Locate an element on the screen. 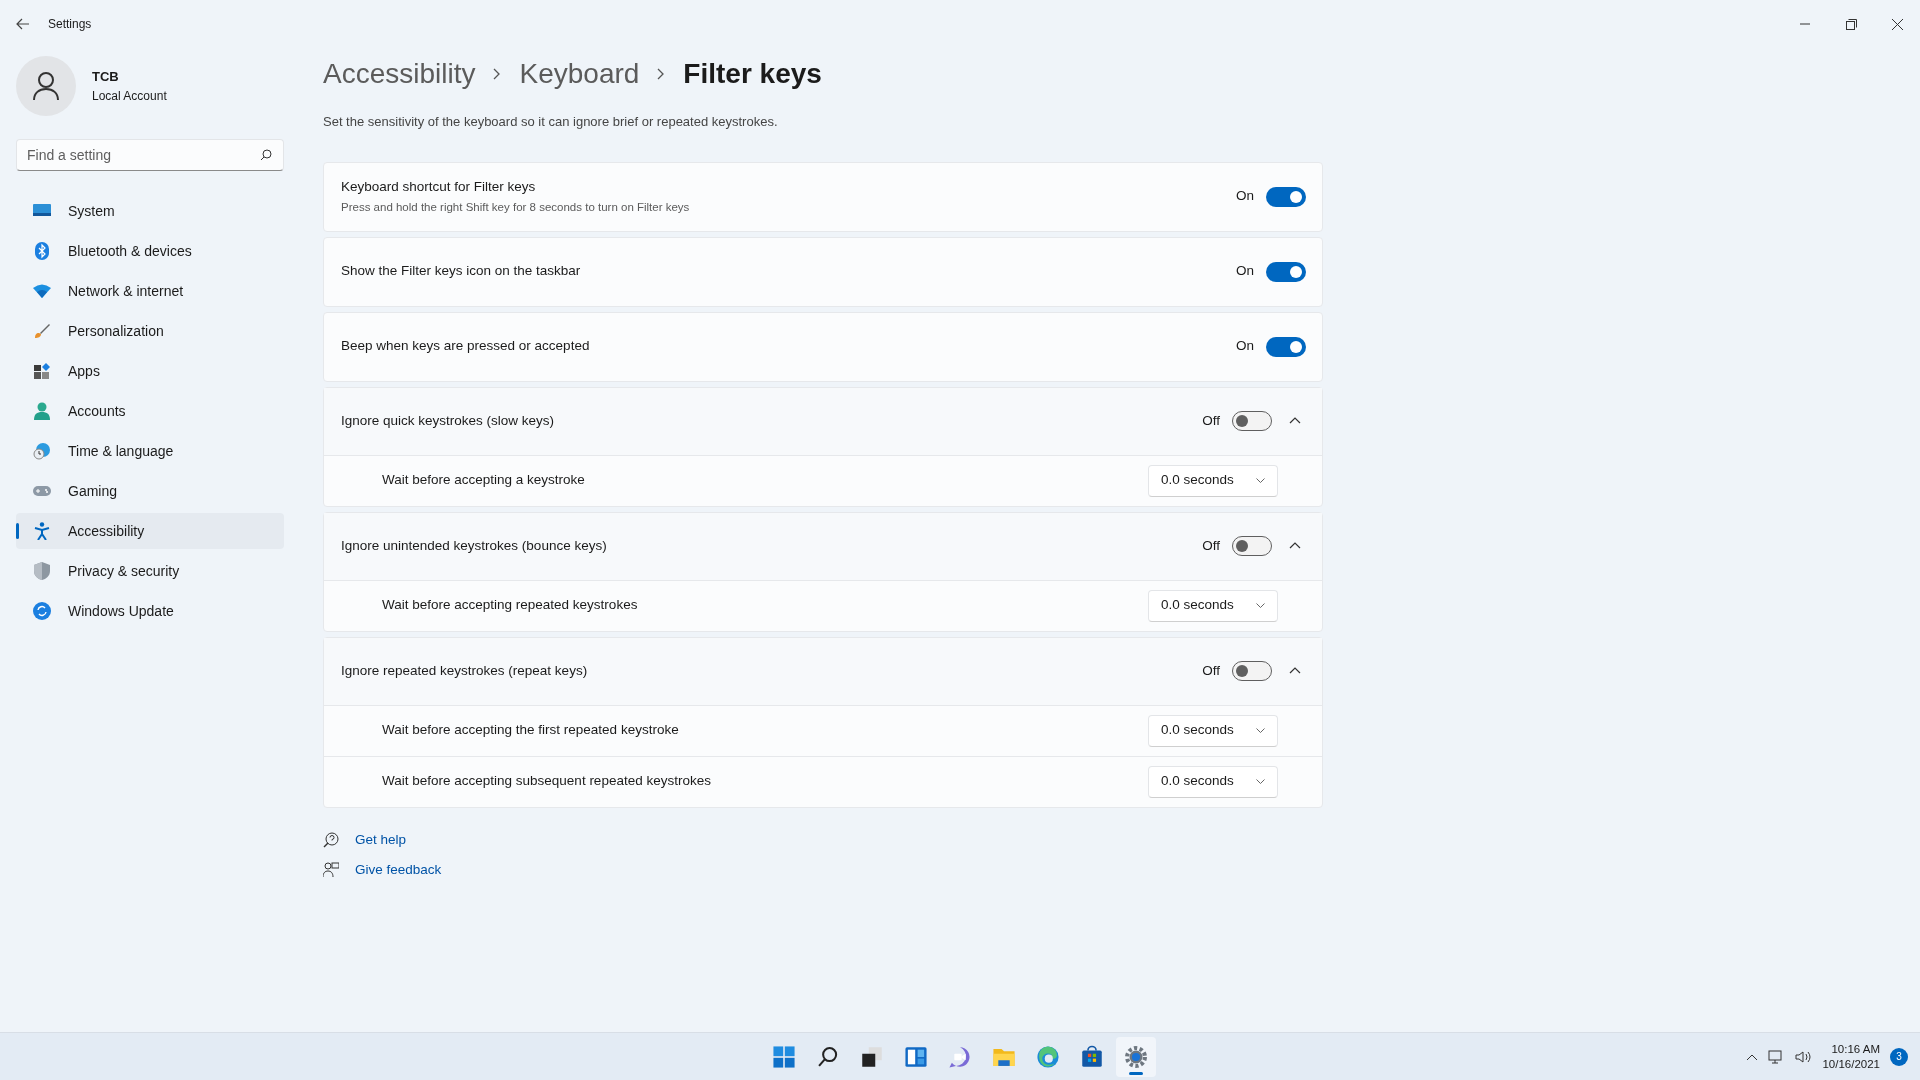 This screenshot has width=1920, height=1080. browser-icon is located at coordinates (1048, 1056).